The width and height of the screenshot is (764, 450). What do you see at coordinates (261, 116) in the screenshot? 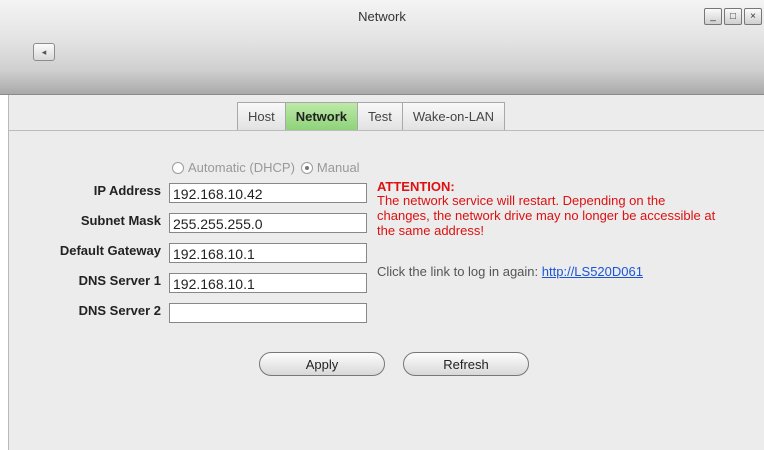
I see `tab-host: Host` at bounding box center [261, 116].